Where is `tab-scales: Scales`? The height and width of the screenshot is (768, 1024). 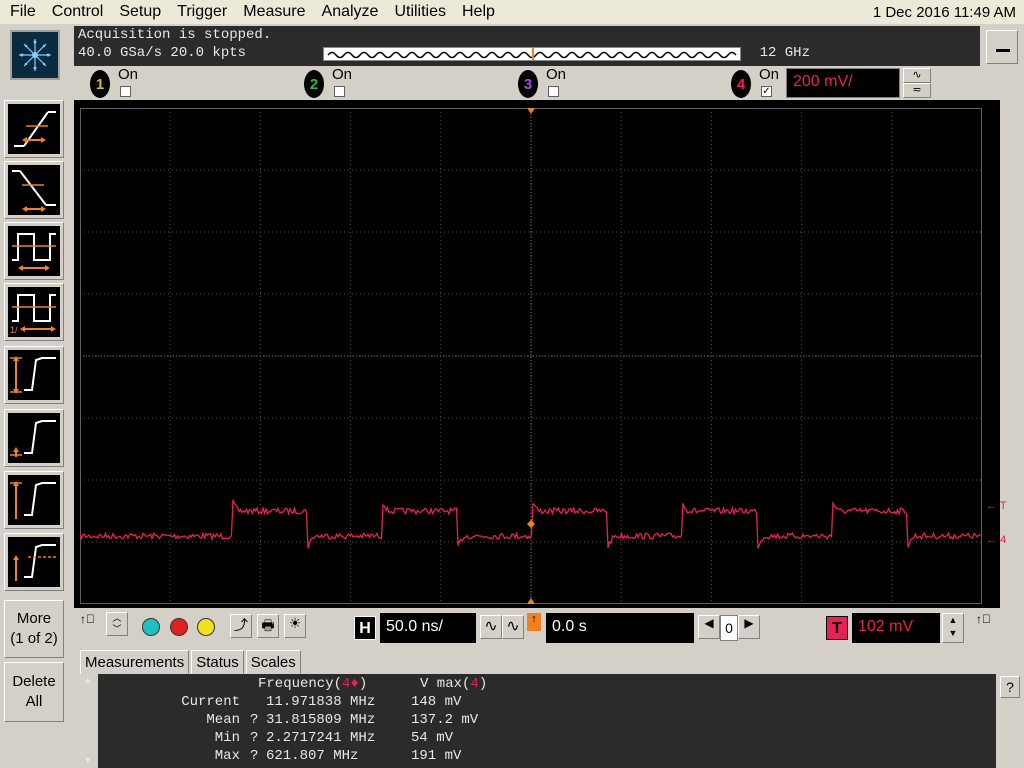 tab-scales: Scales is located at coordinates (273, 662).